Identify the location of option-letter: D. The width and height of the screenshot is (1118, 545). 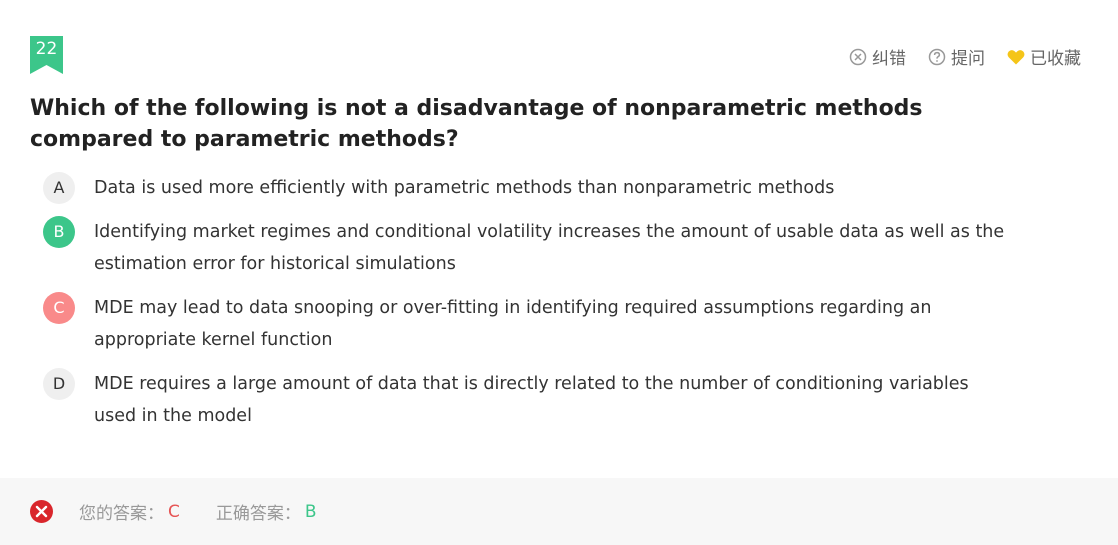
(59, 384).